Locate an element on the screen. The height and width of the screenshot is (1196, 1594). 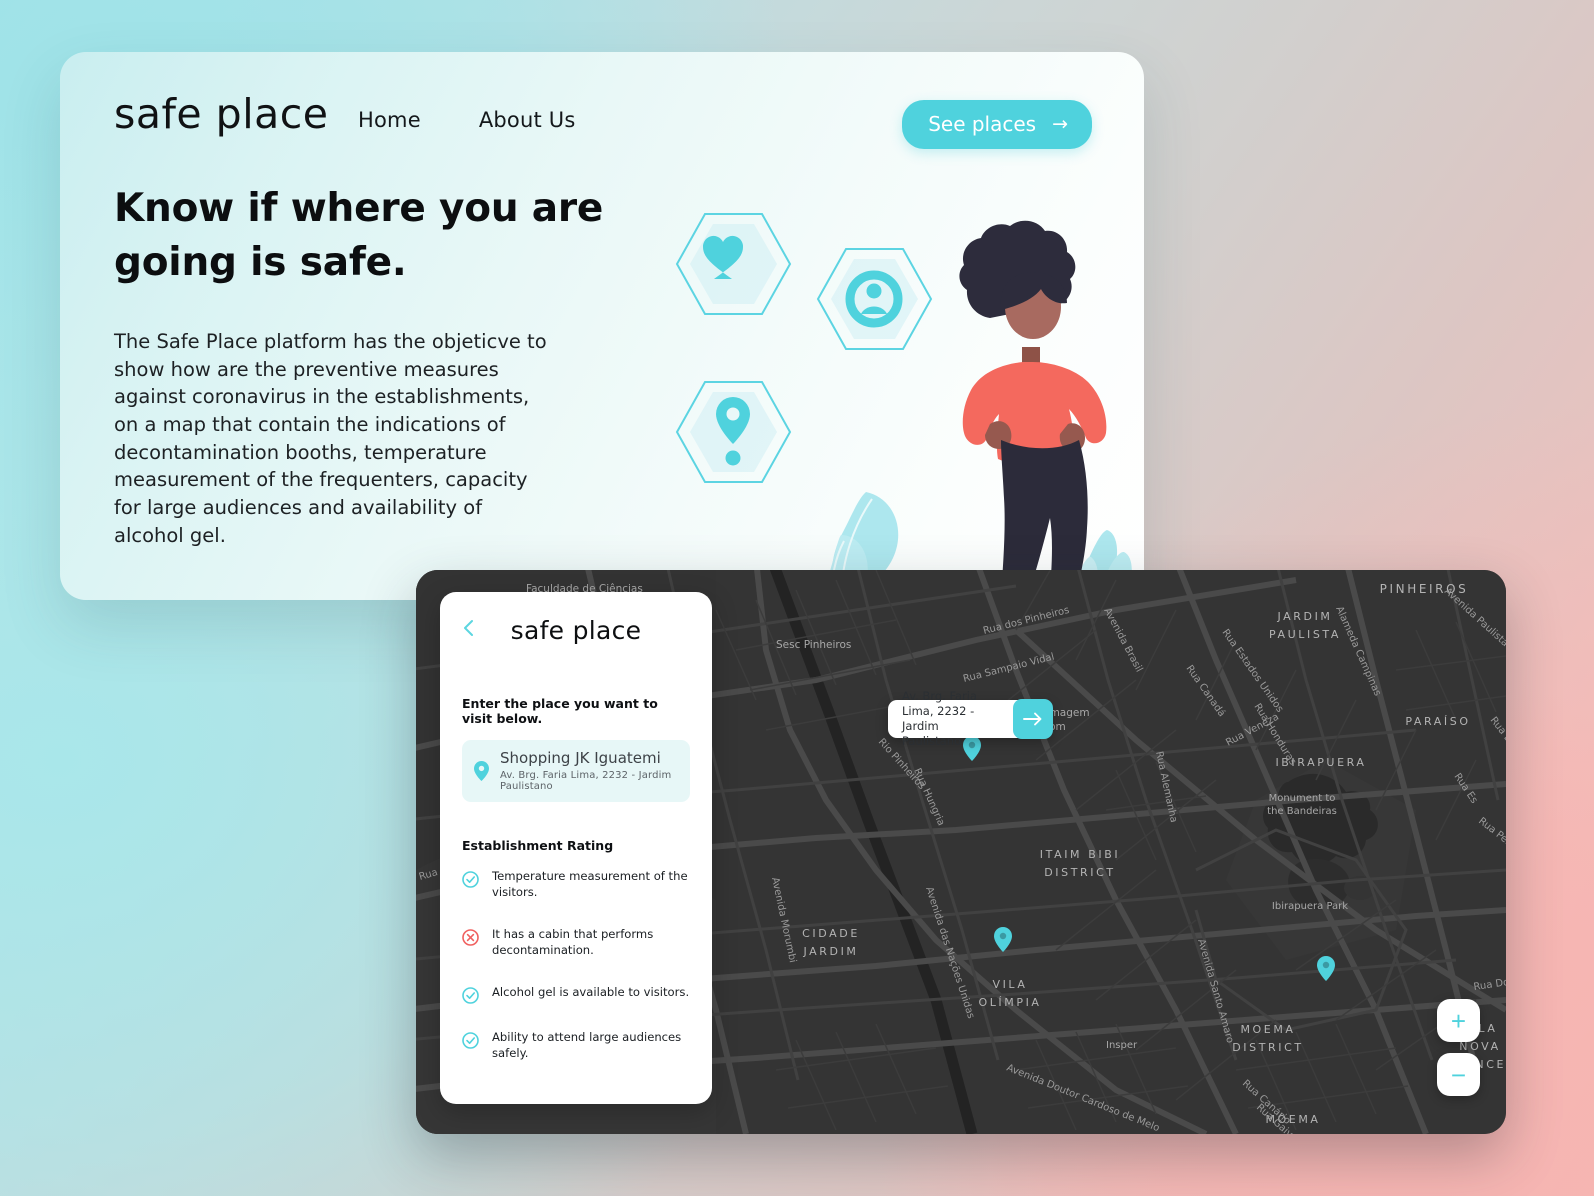
rating-item: Temperature measurement of the visitors. is located at coordinates (576, 885).